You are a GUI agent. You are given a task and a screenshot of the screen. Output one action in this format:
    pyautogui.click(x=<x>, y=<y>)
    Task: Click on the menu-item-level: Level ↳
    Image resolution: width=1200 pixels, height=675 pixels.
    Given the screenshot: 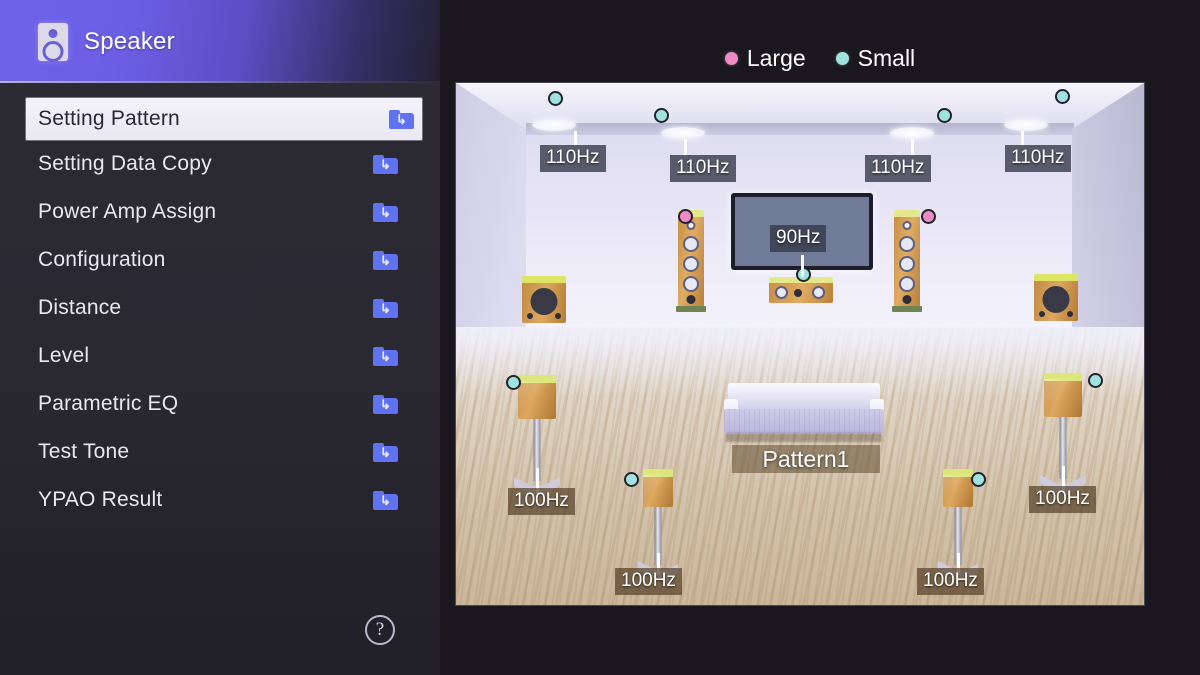 What is the action you would take?
    pyautogui.click(x=220, y=356)
    